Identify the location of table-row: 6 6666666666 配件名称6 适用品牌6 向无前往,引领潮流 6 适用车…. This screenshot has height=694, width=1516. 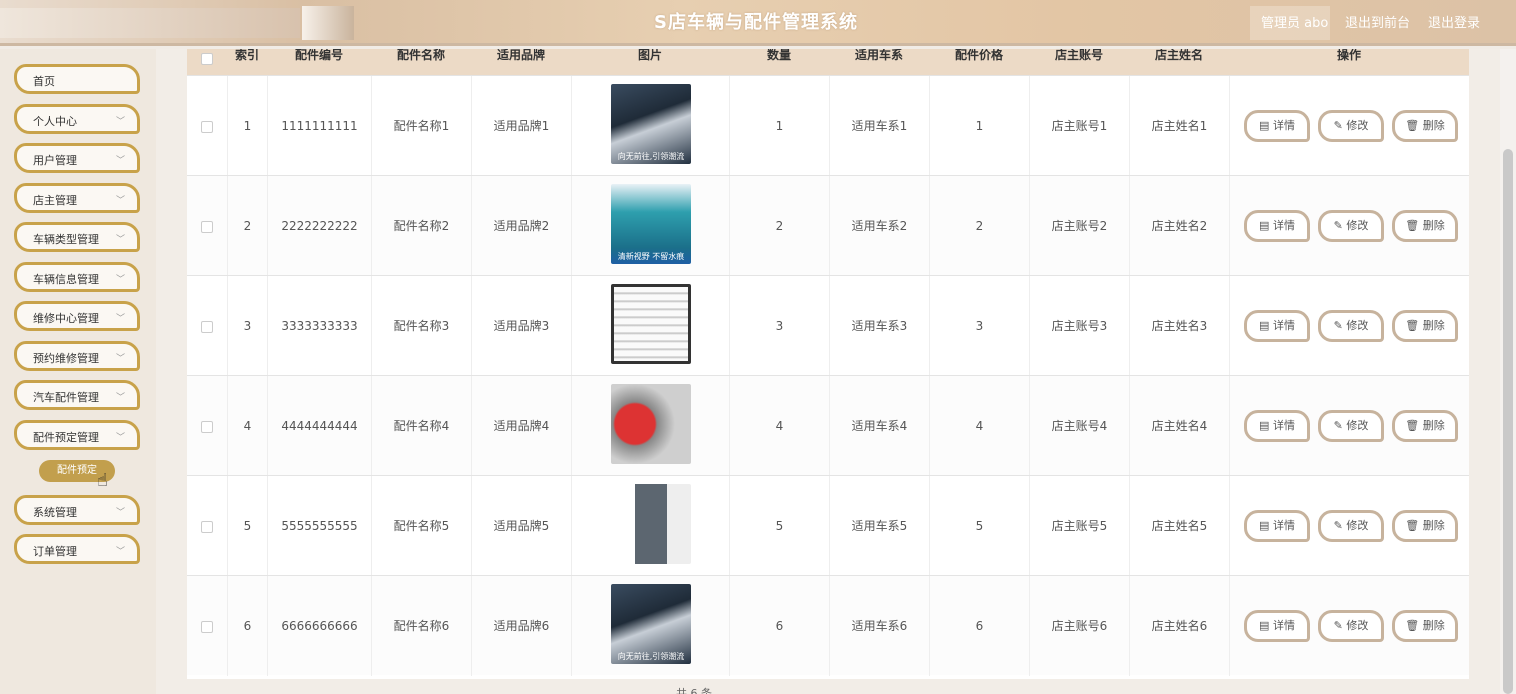
(828, 625).